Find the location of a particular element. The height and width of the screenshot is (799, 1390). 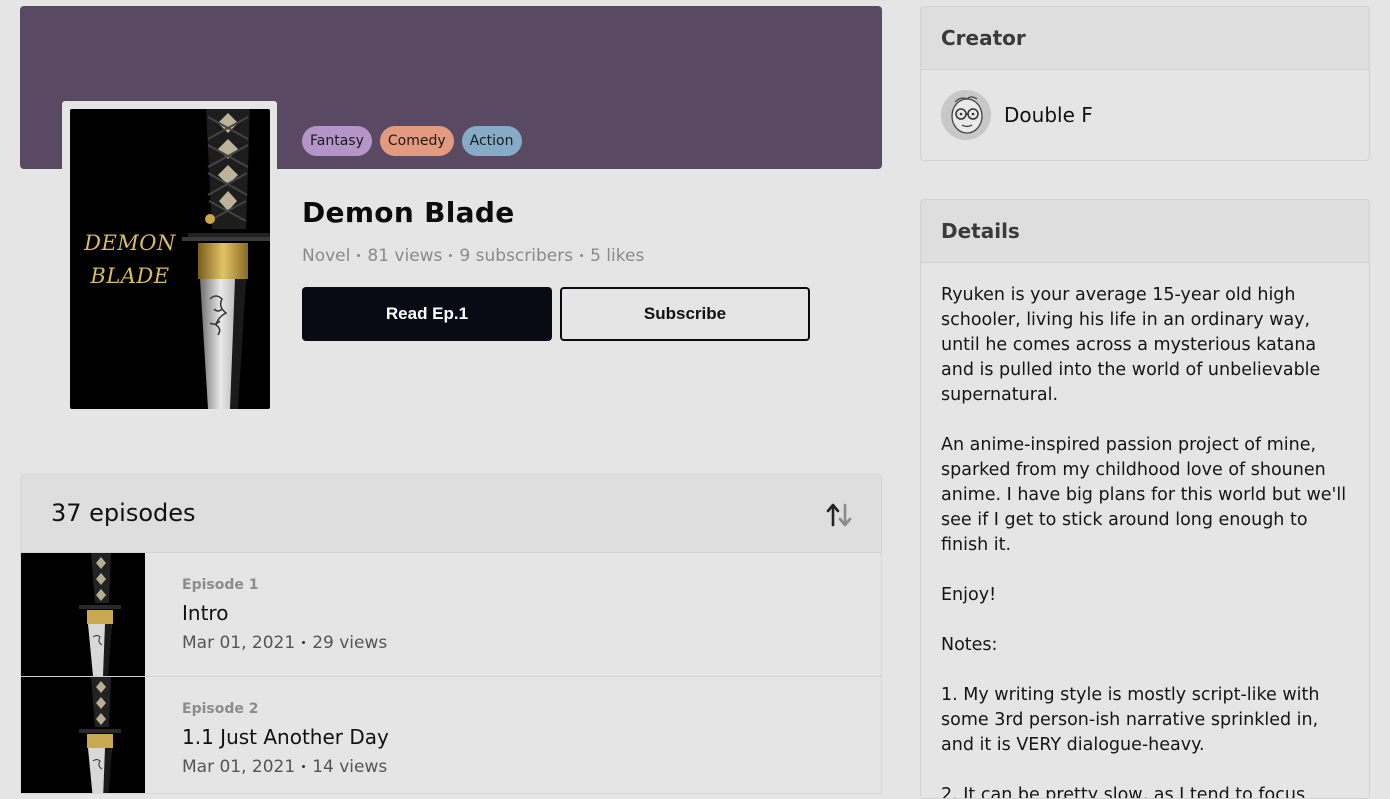

creator-avatar is located at coordinates (966, 115).